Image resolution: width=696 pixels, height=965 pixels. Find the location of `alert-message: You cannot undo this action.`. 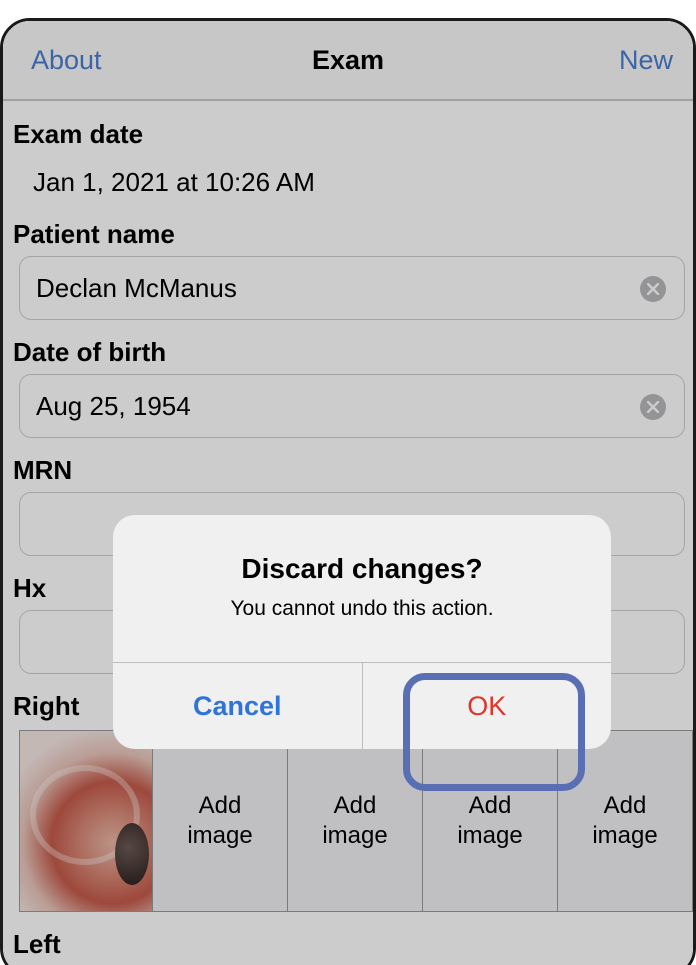

alert-message: You cannot undo this action. is located at coordinates (362, 608).